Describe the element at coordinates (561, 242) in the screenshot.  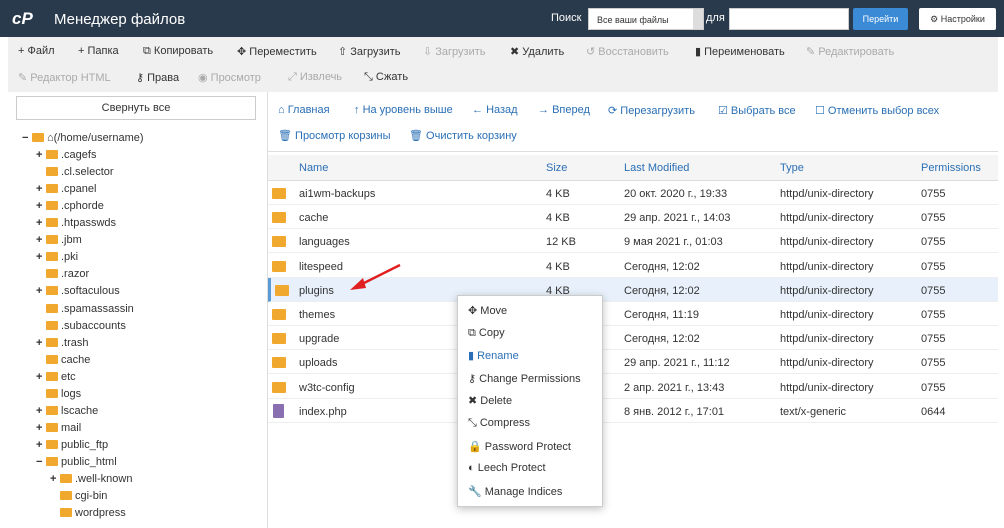
I see `size-cell: 12 KB` at that location.